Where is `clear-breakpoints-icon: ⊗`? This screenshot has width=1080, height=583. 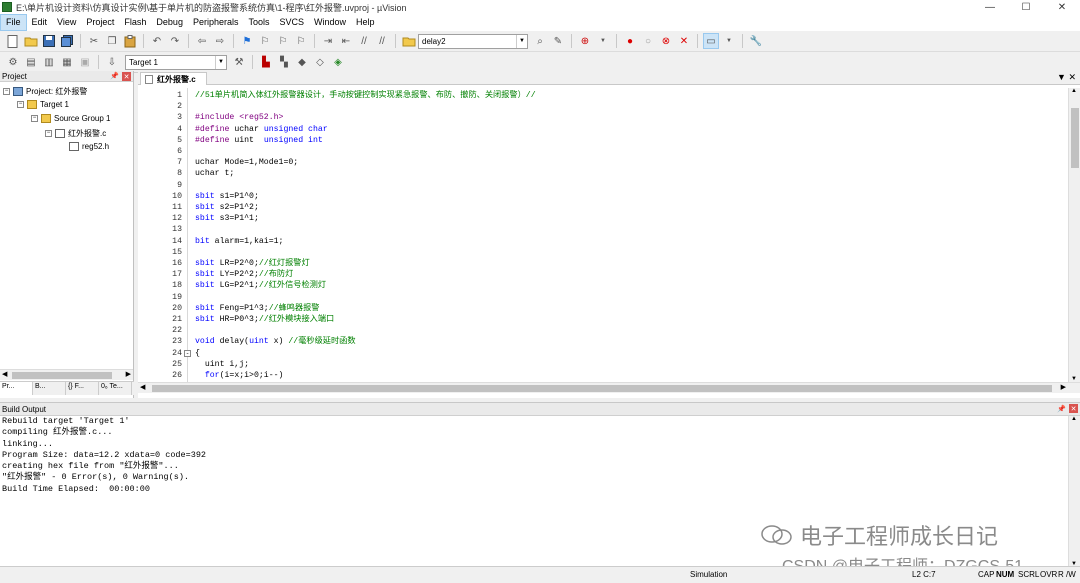
clear-breakpoints-icon: ⊗ is located at coordinates (666, 41).